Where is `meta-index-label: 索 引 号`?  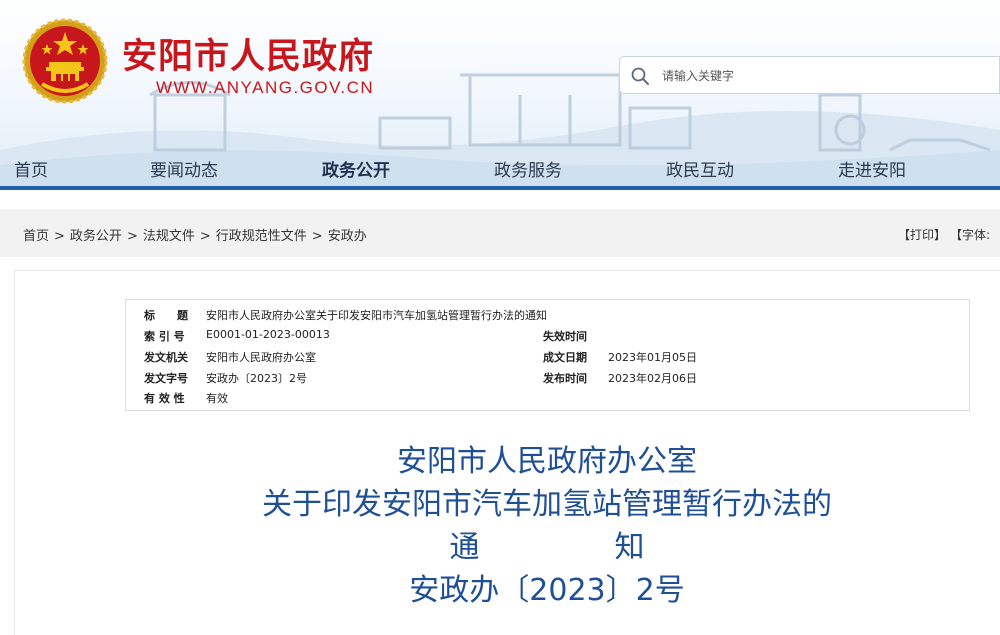 meta-index-label: 索 引 号 is located at coordinates (164, 336).